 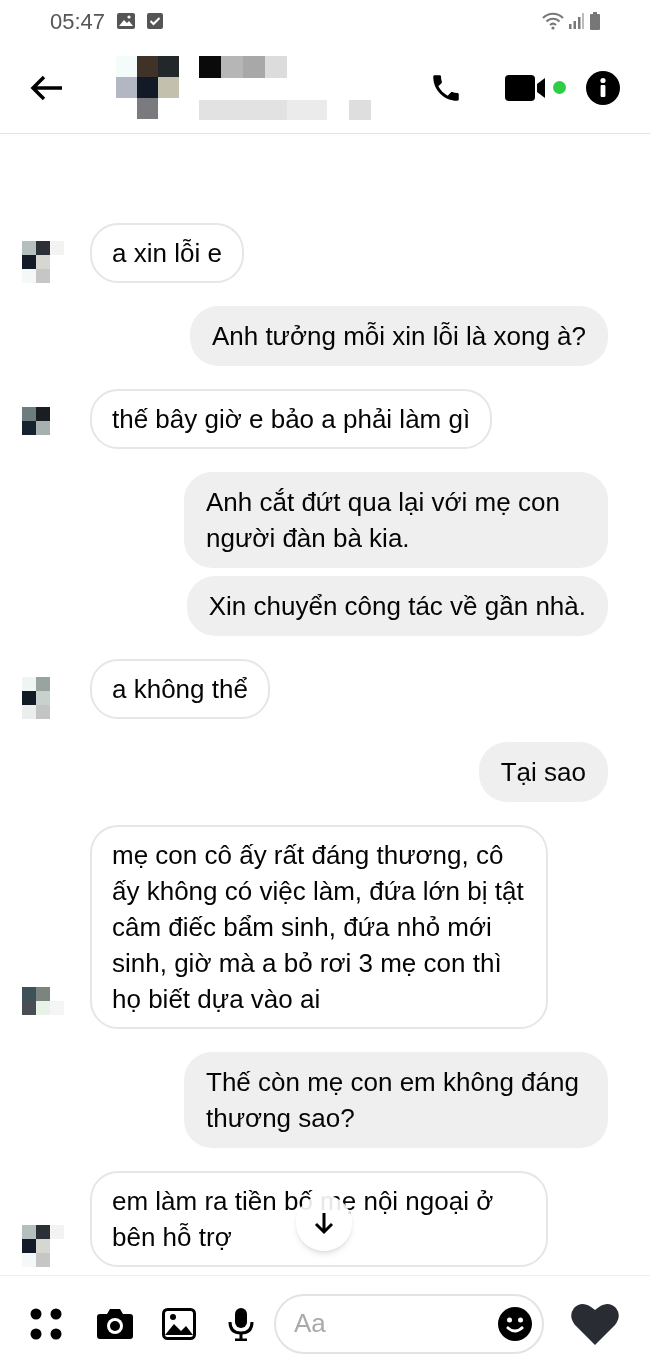 I want to click on received-message-bubble: a xin lỗi e, so click(x=167, y=253).